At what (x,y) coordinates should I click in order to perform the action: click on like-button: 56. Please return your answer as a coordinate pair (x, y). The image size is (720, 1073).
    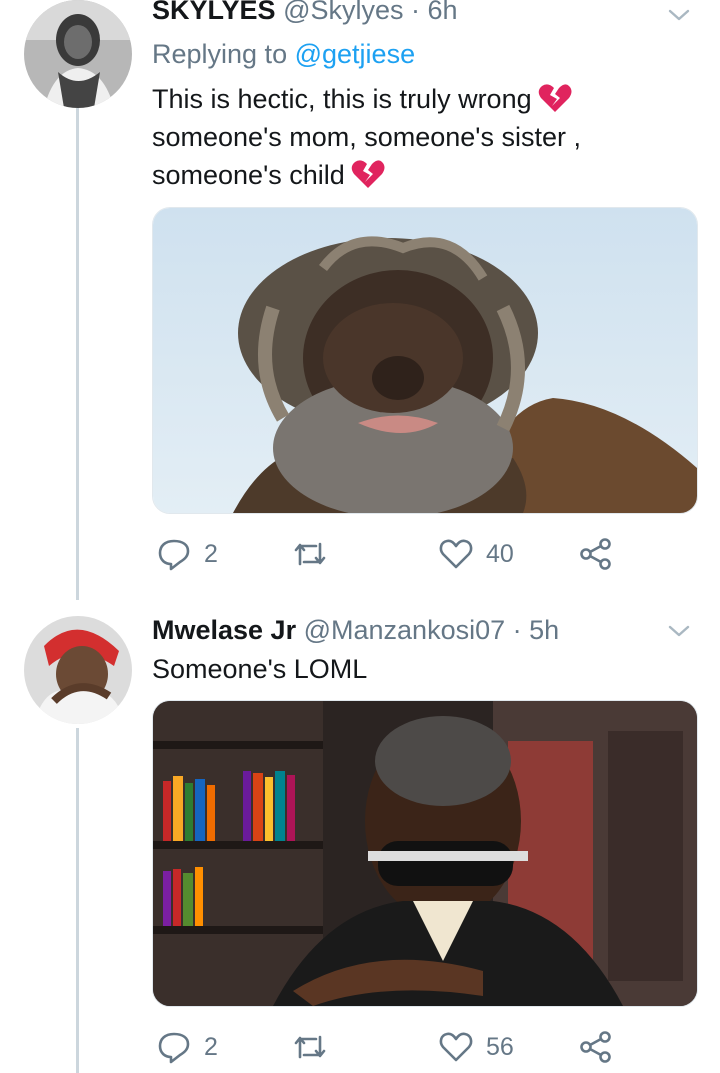
    Looking at the image, I should click on (476, 1047).